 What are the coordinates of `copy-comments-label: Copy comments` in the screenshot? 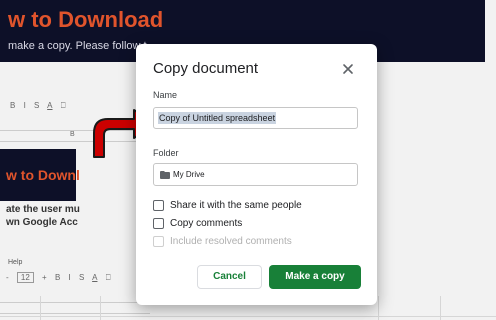 It's located at (206, 223).